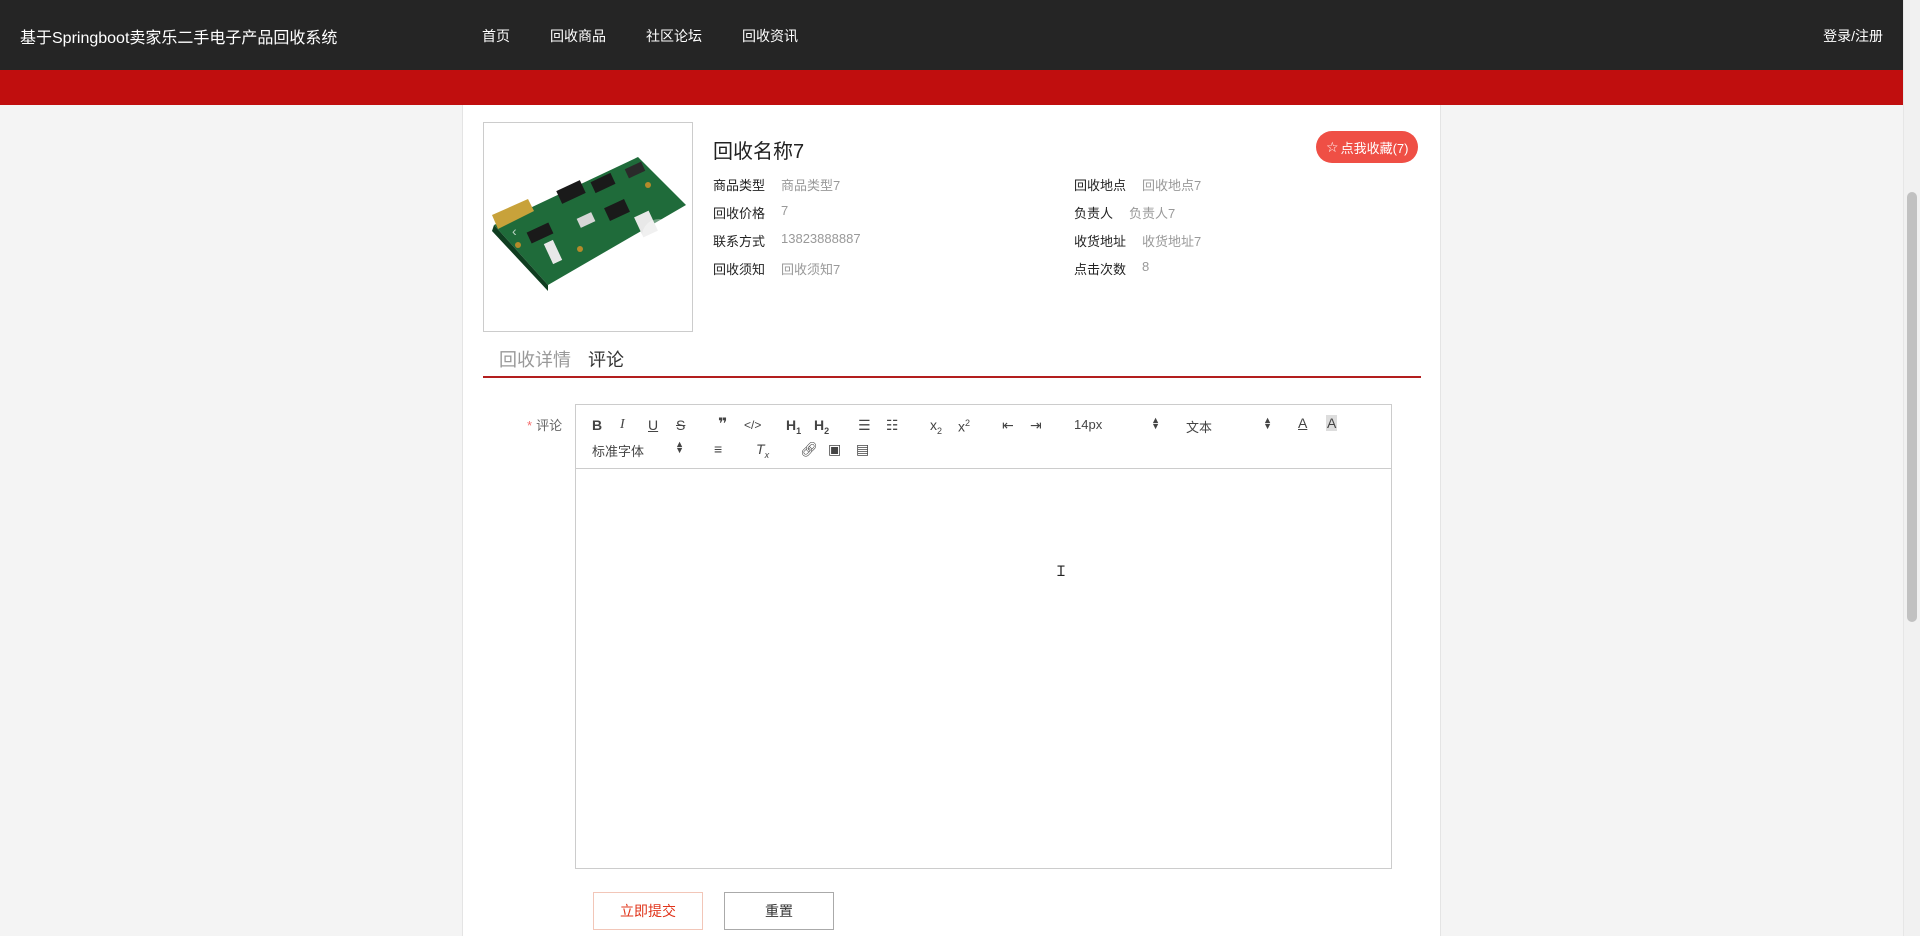 Image resolution: width=1920 pixels, height=936 pixels. I want to click on info-value: 负责人7, so click(1152, 213).